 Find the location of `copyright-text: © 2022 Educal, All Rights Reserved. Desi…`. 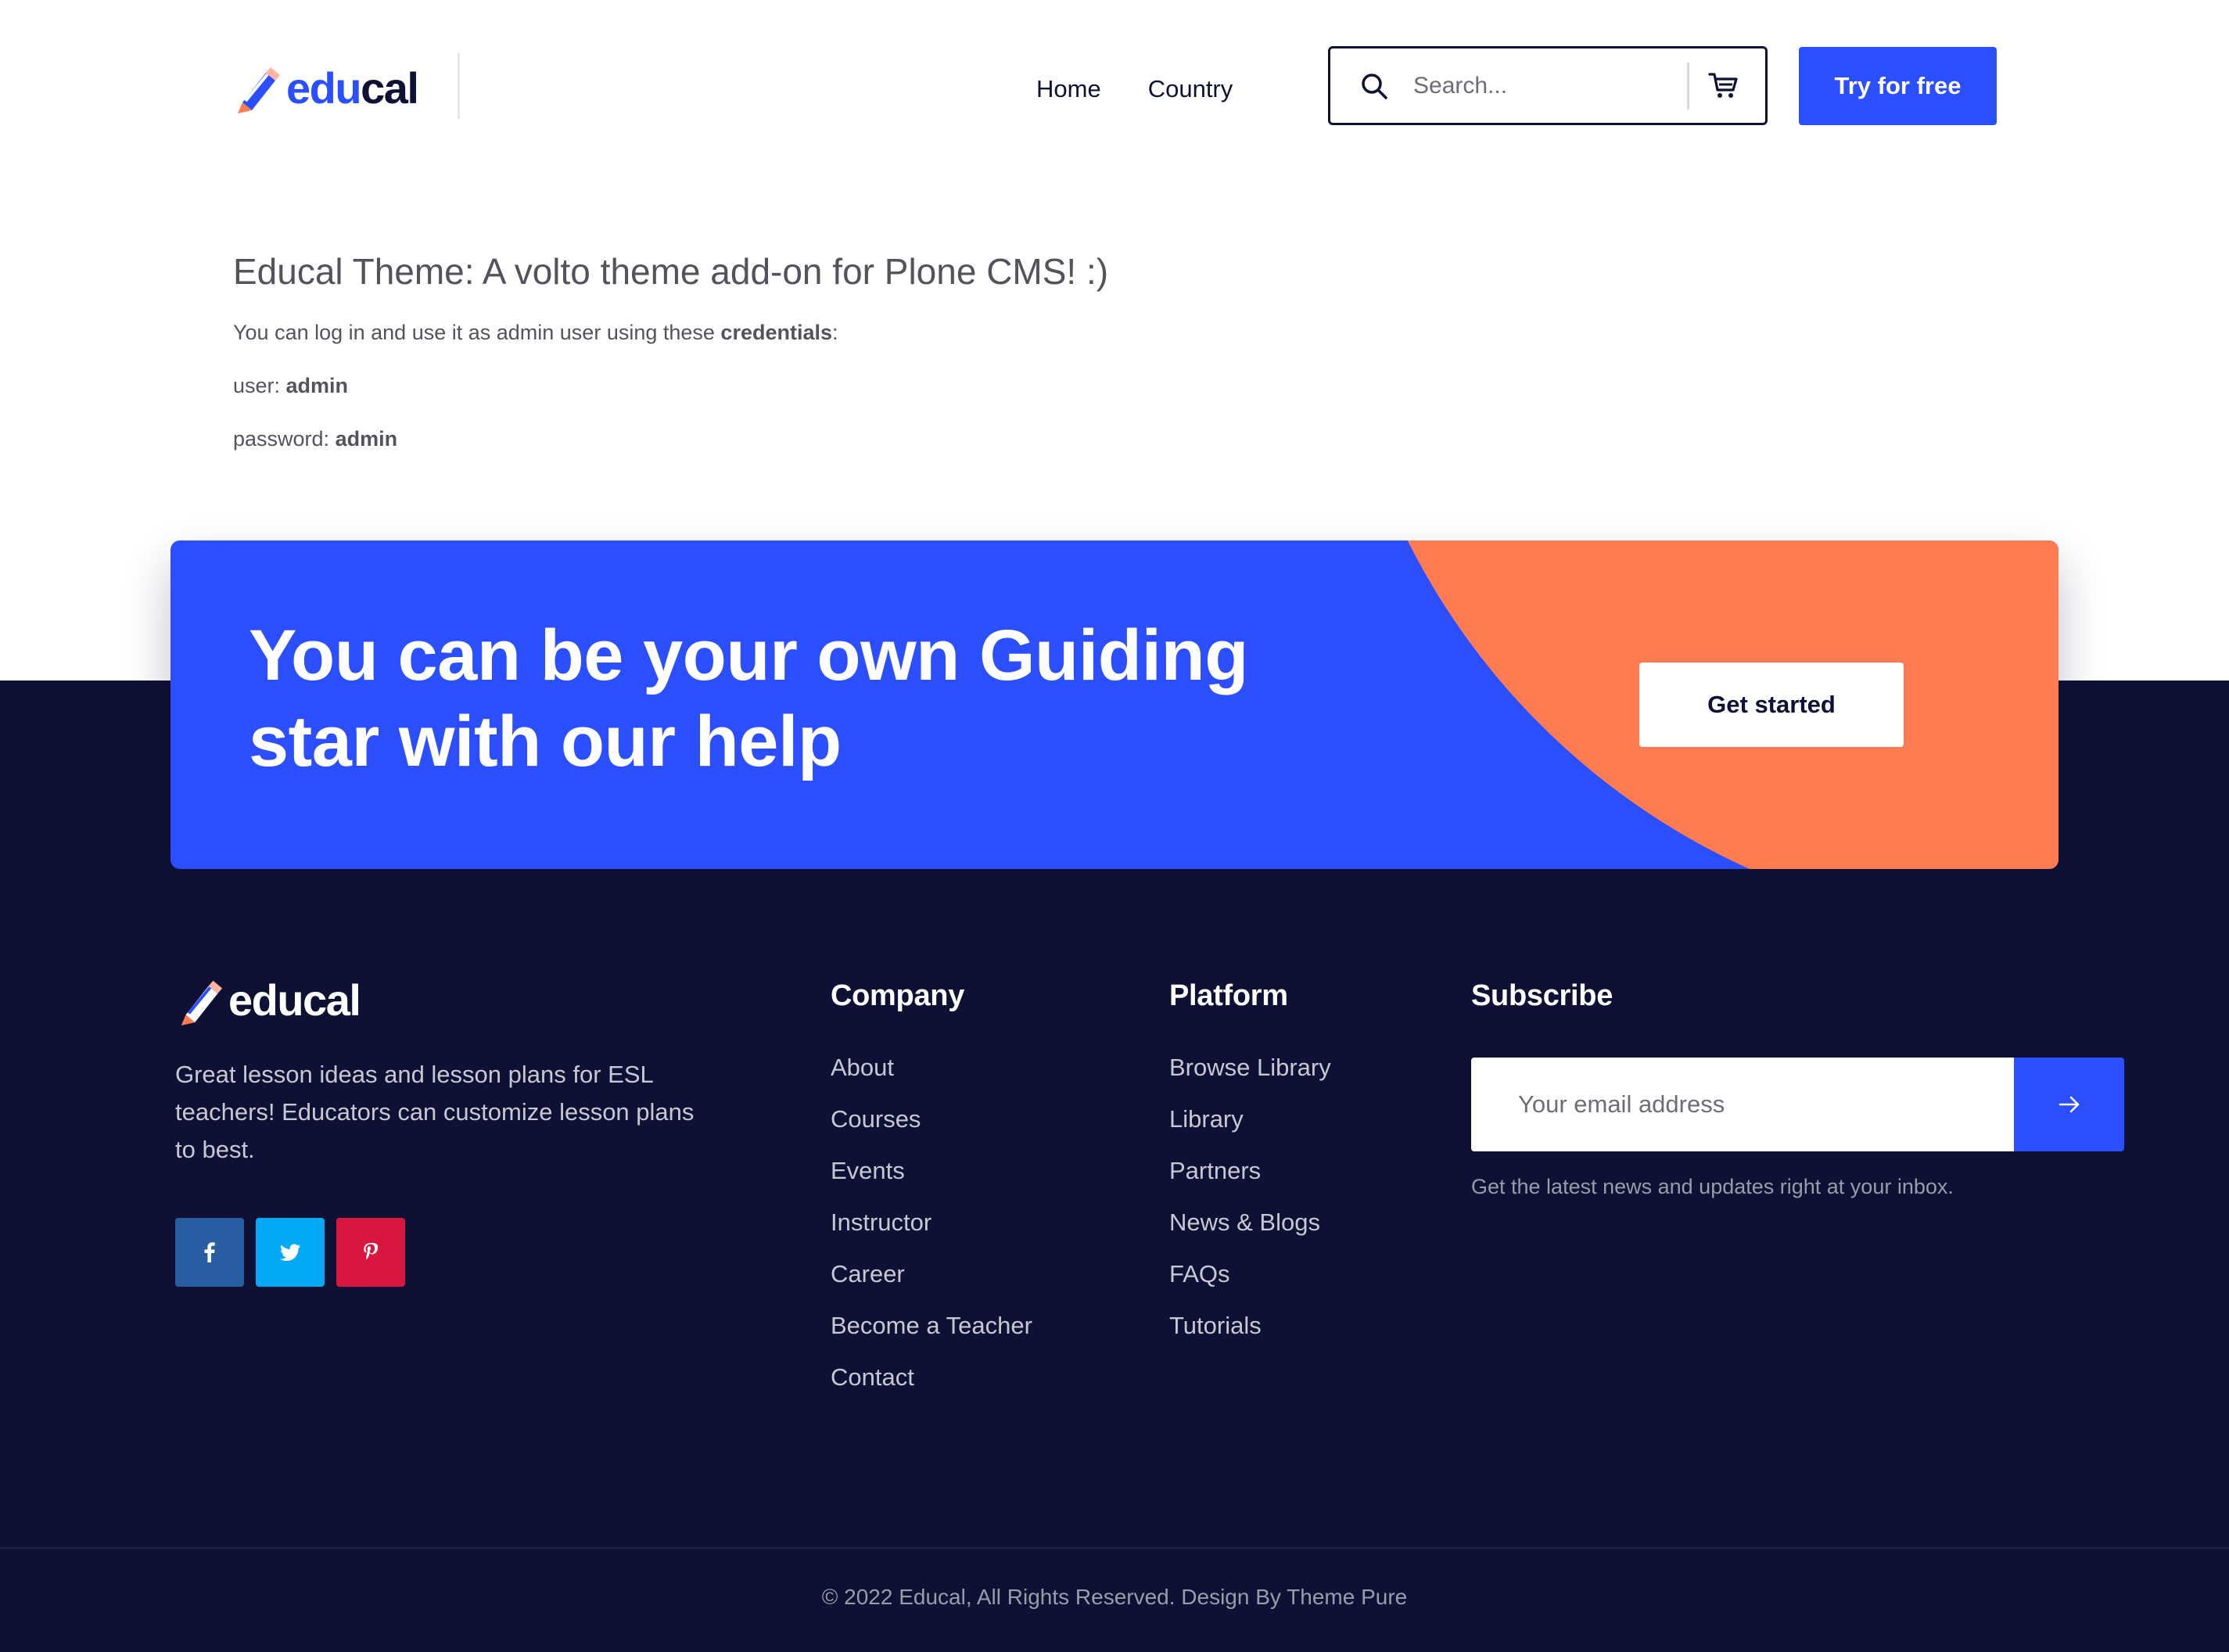

copyright-text: © 2022 Educal, All Rights Reserved. Desi… is located at coordinates (1114, 1597).